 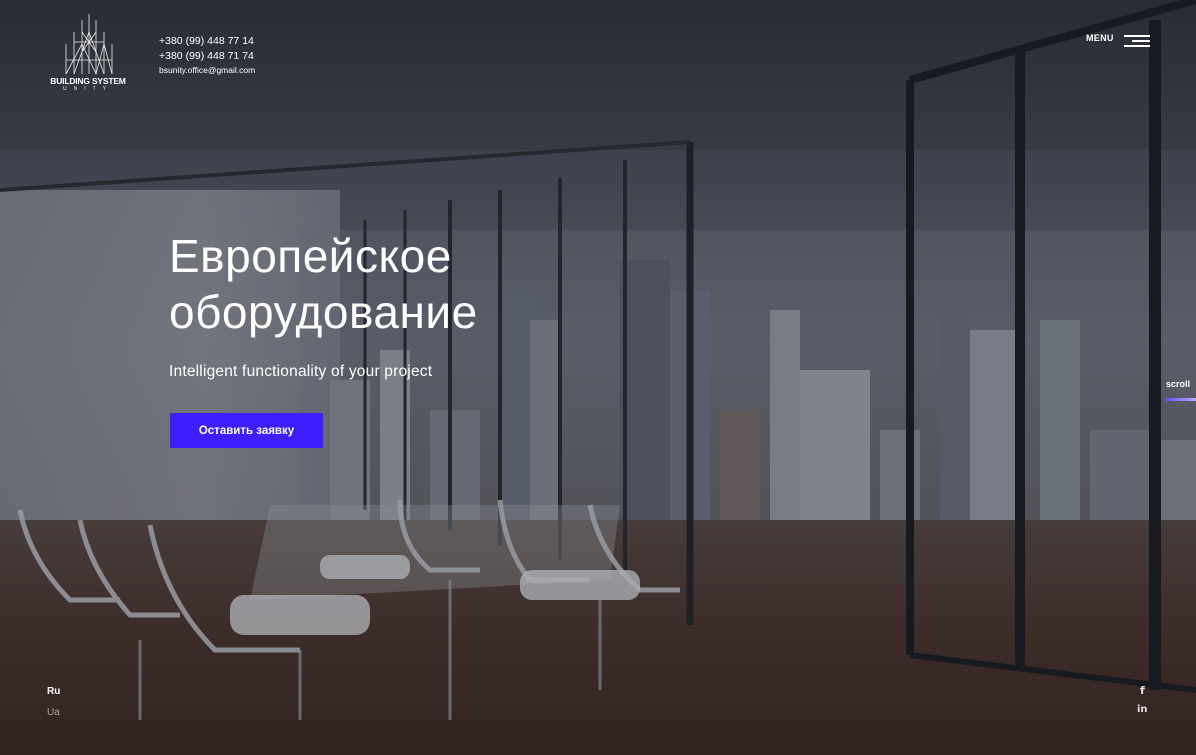 What do you see at coordinates (1100, 38) in the screenshot?
I see `menu-label: MENU` at bounding box center [1100, 38].